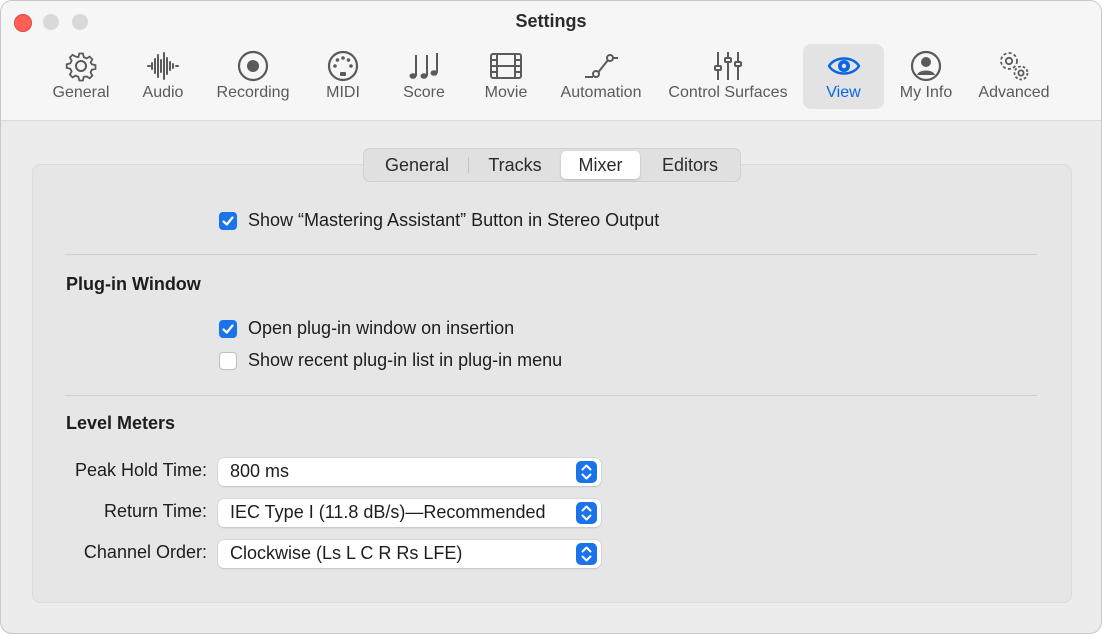 This screenshot has width=1102, height=634. I want to click on toolbar-item-label: MIDI, so click(343, 93).